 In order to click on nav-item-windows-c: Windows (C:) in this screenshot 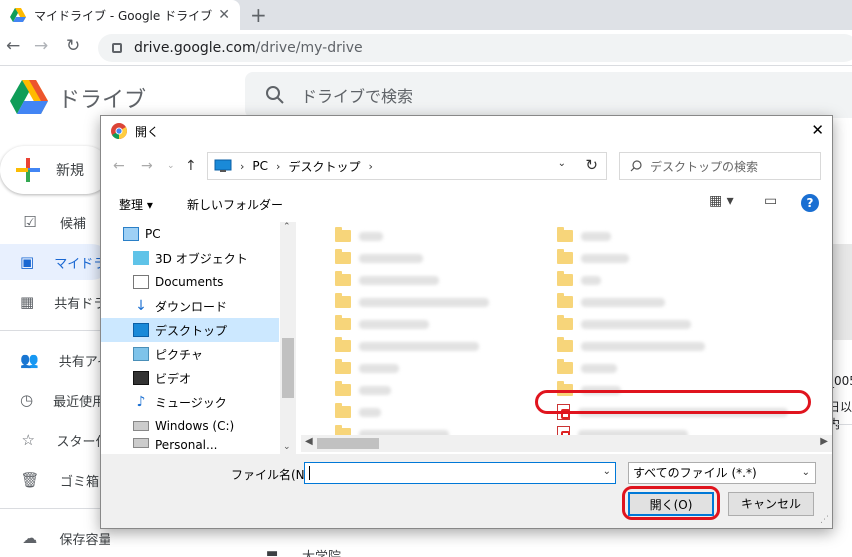, I will do `click(190, 426)`.